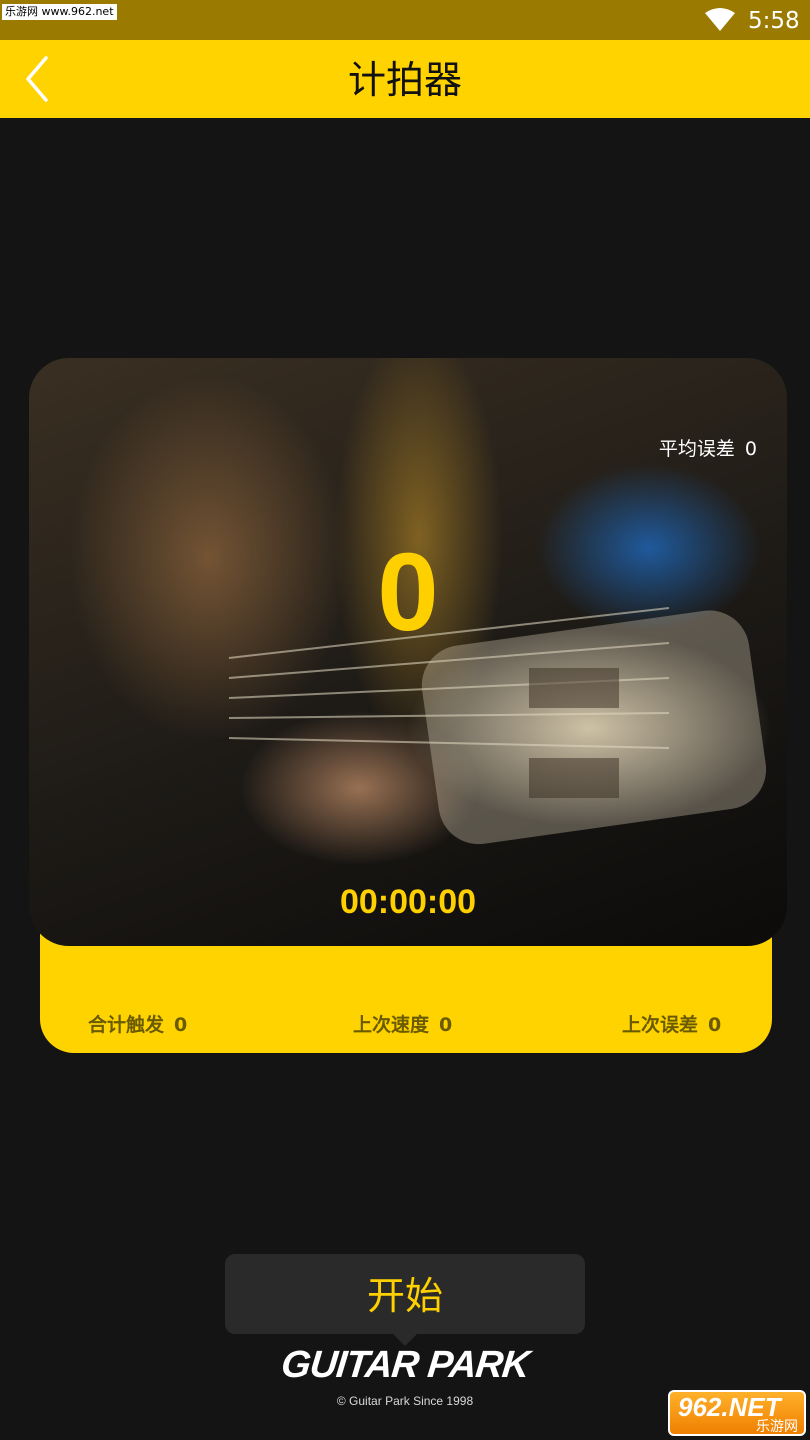 This screenshot has height=1440, width=810. What do you see at coordinates (405, 1365) in the screenshot?
I see `guitar-park-logo: GUITAR PARK` at bounding box center [405, 1365].